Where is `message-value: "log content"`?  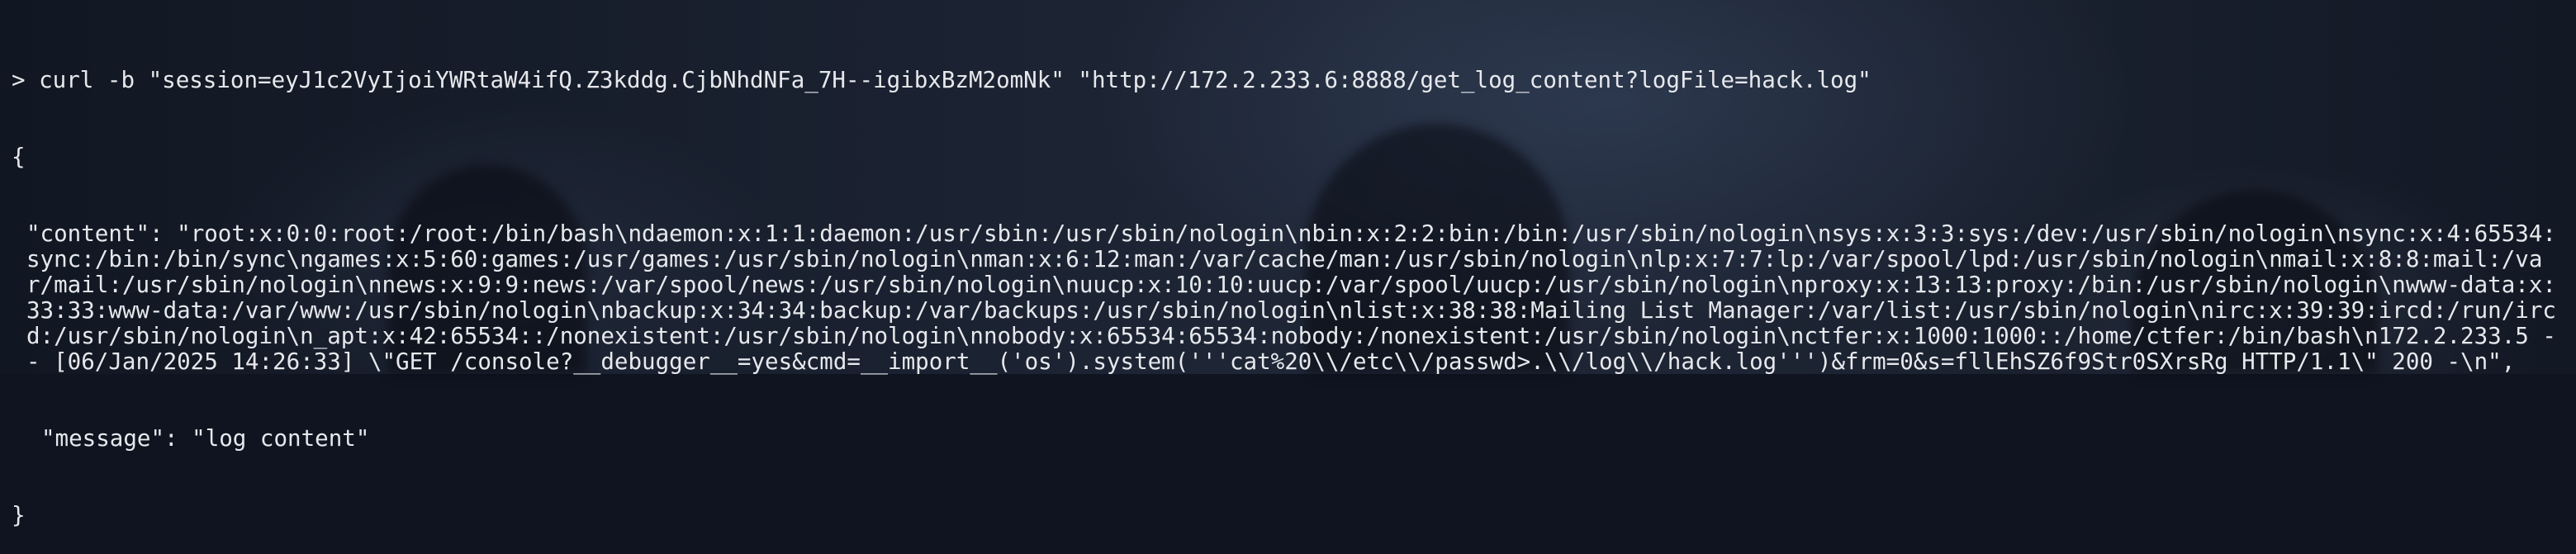 message-value: "log content" is located at coordinates (281, 438).